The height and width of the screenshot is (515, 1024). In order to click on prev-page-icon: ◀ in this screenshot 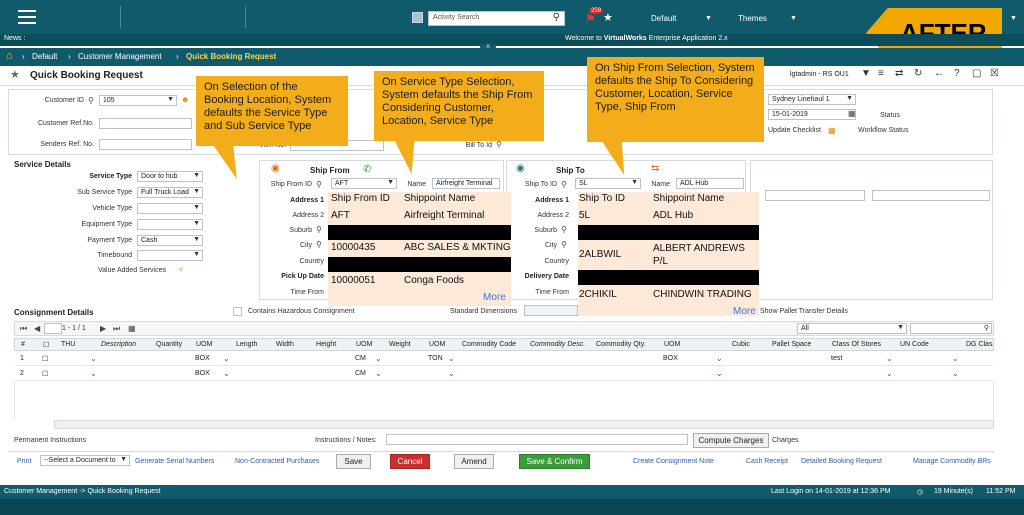, I will do `click(37, 328)`.